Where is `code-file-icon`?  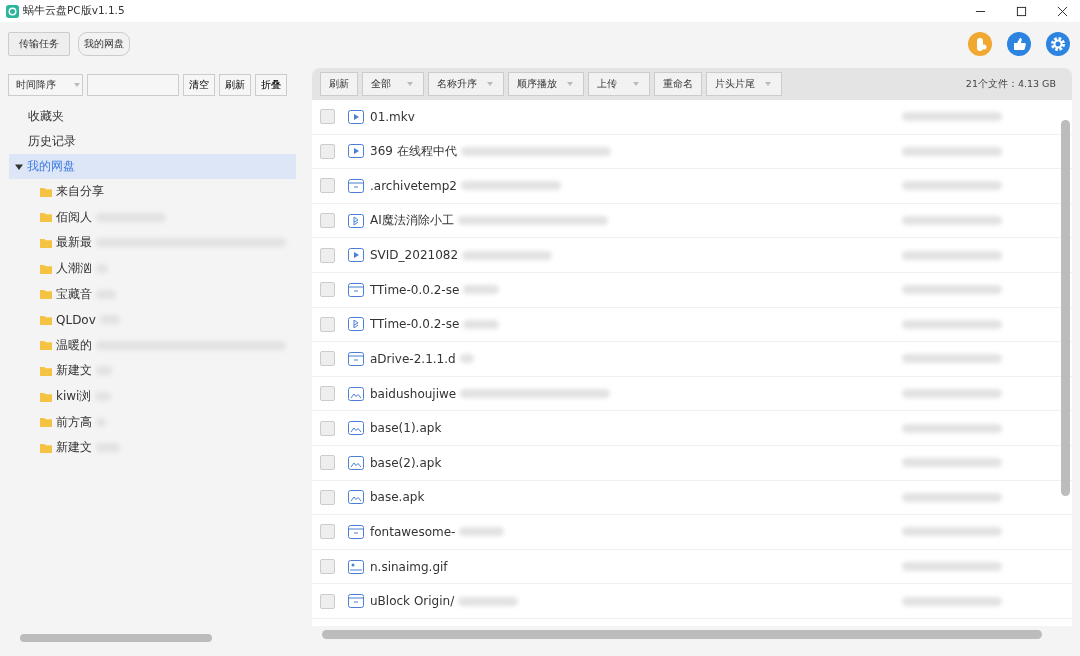
code-file-icon is located at coordinates (356, 324).